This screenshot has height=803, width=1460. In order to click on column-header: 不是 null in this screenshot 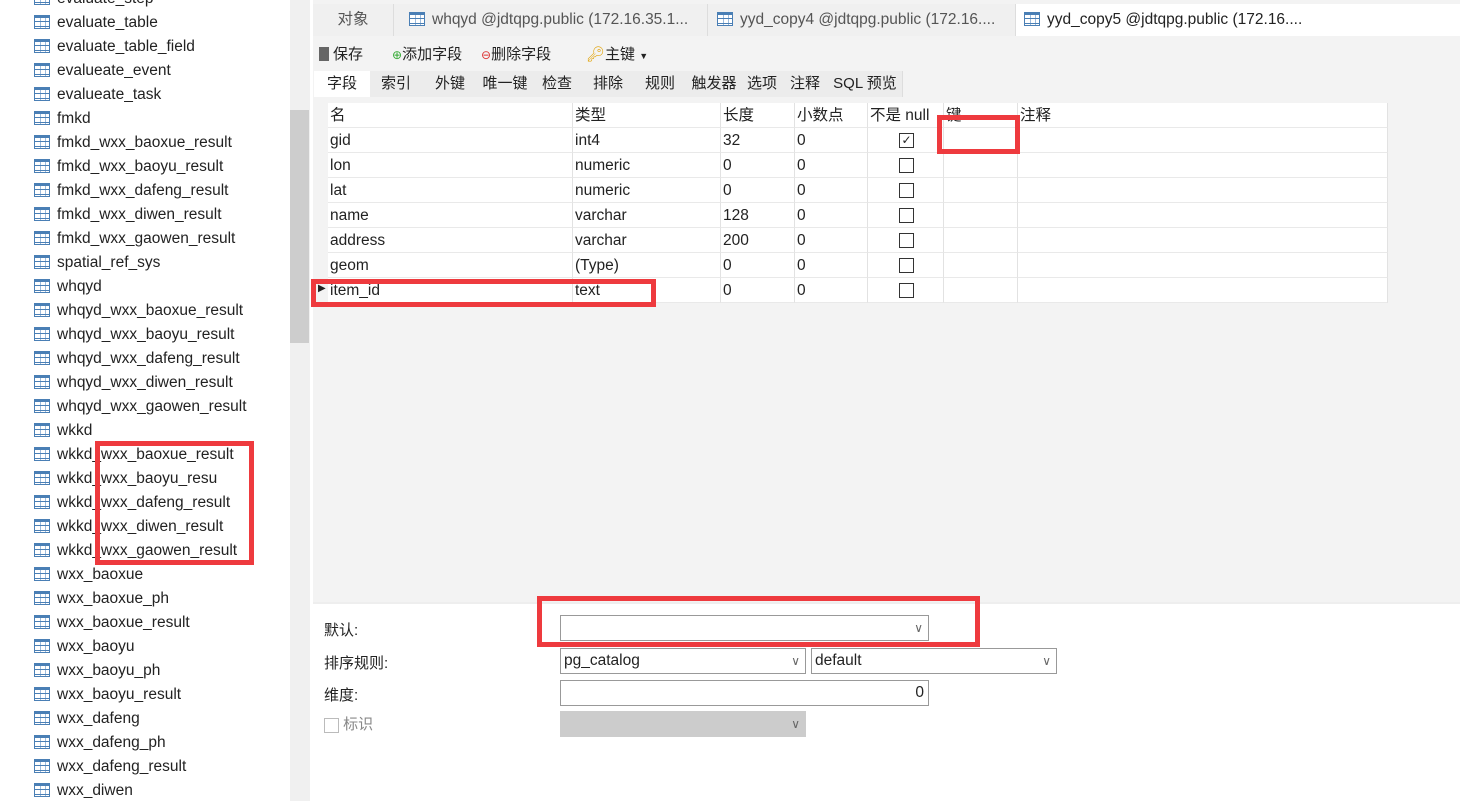, I will do `click(906, 115)`.